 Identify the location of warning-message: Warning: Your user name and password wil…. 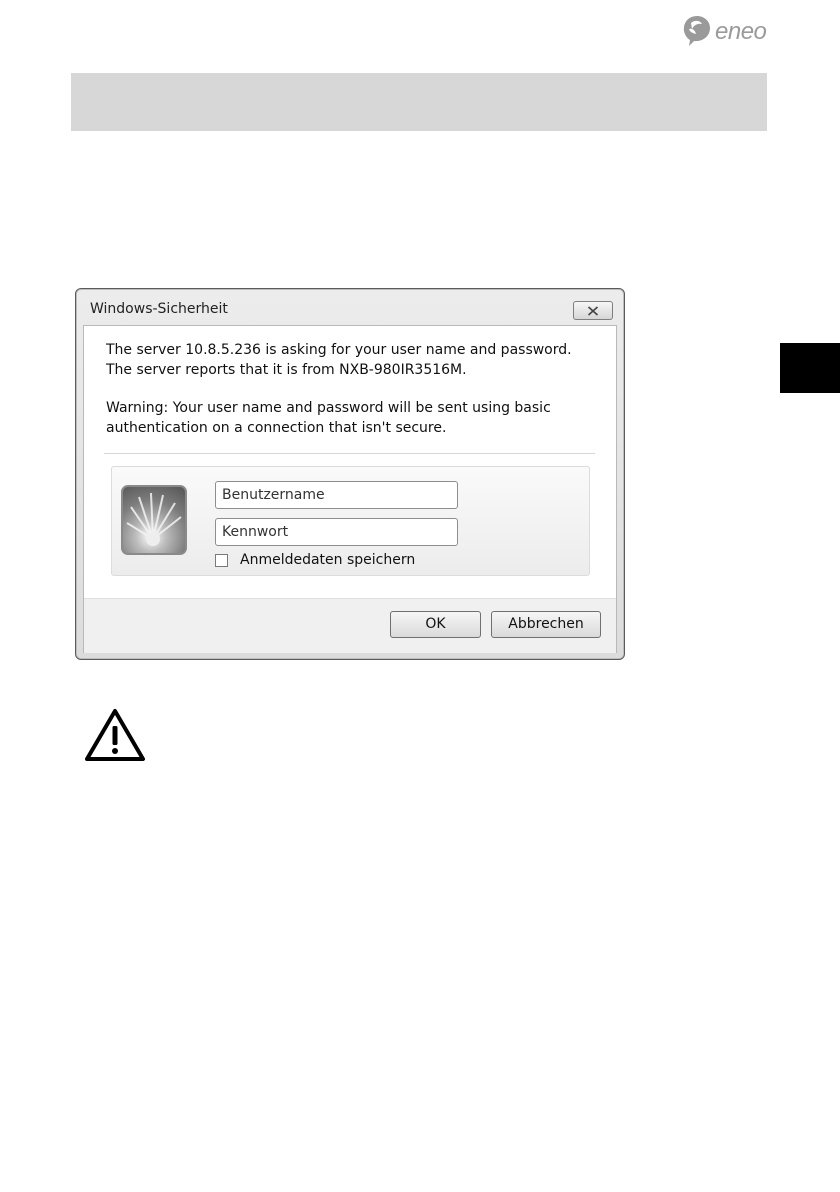
(328, 418).